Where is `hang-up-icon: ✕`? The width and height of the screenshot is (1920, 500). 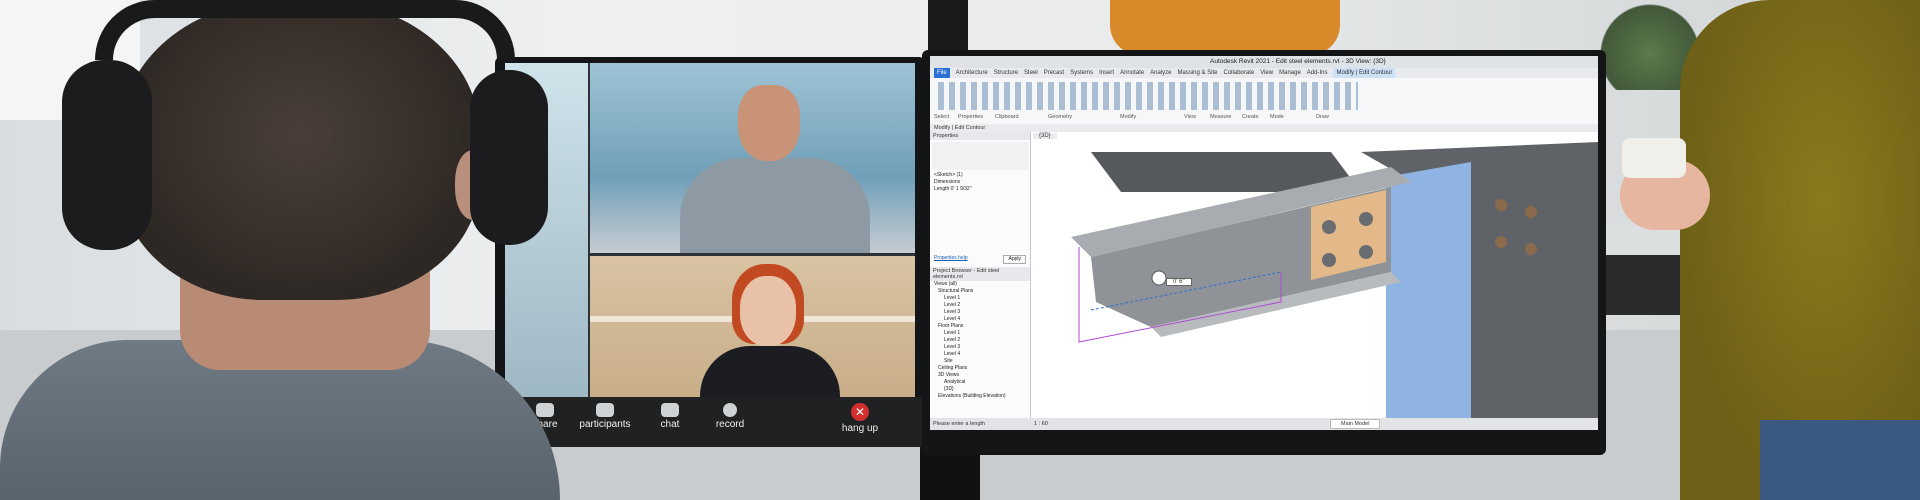
hang-up-icon: ✕ is located at coordinates (860, 412).